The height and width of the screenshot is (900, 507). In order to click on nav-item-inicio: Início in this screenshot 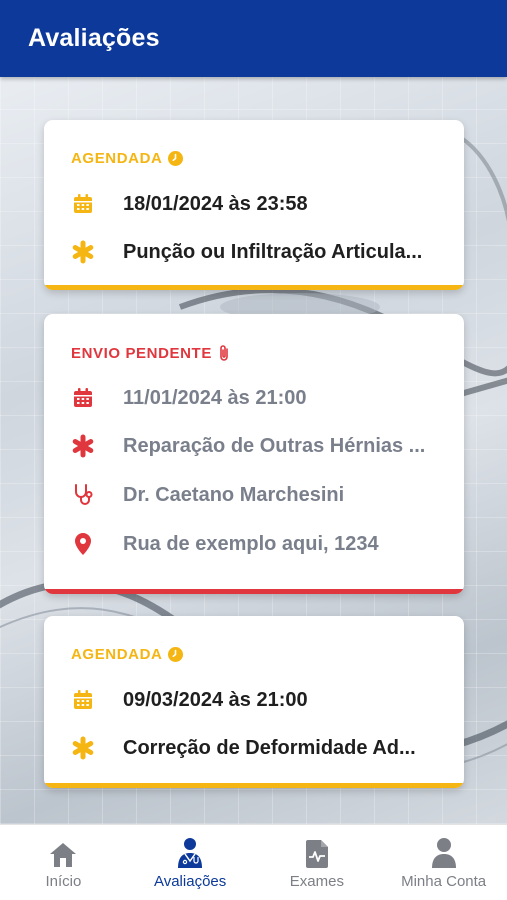, I will do `click(63, 862)`.